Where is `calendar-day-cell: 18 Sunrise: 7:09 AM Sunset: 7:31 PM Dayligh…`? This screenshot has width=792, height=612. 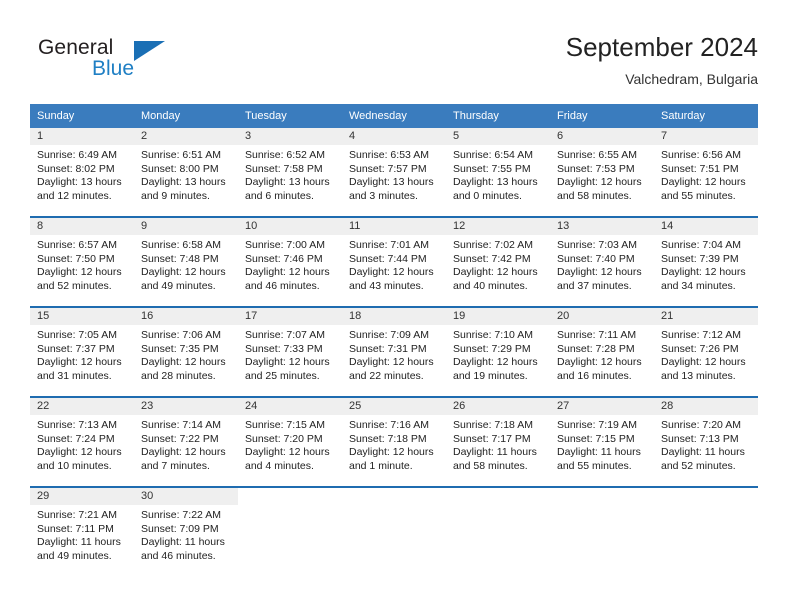 calendar-day-cell: 18 Sunrise: 7:09 AM Sunset: 7:31 PM Dayligh… is located at coordinates (394, 352).